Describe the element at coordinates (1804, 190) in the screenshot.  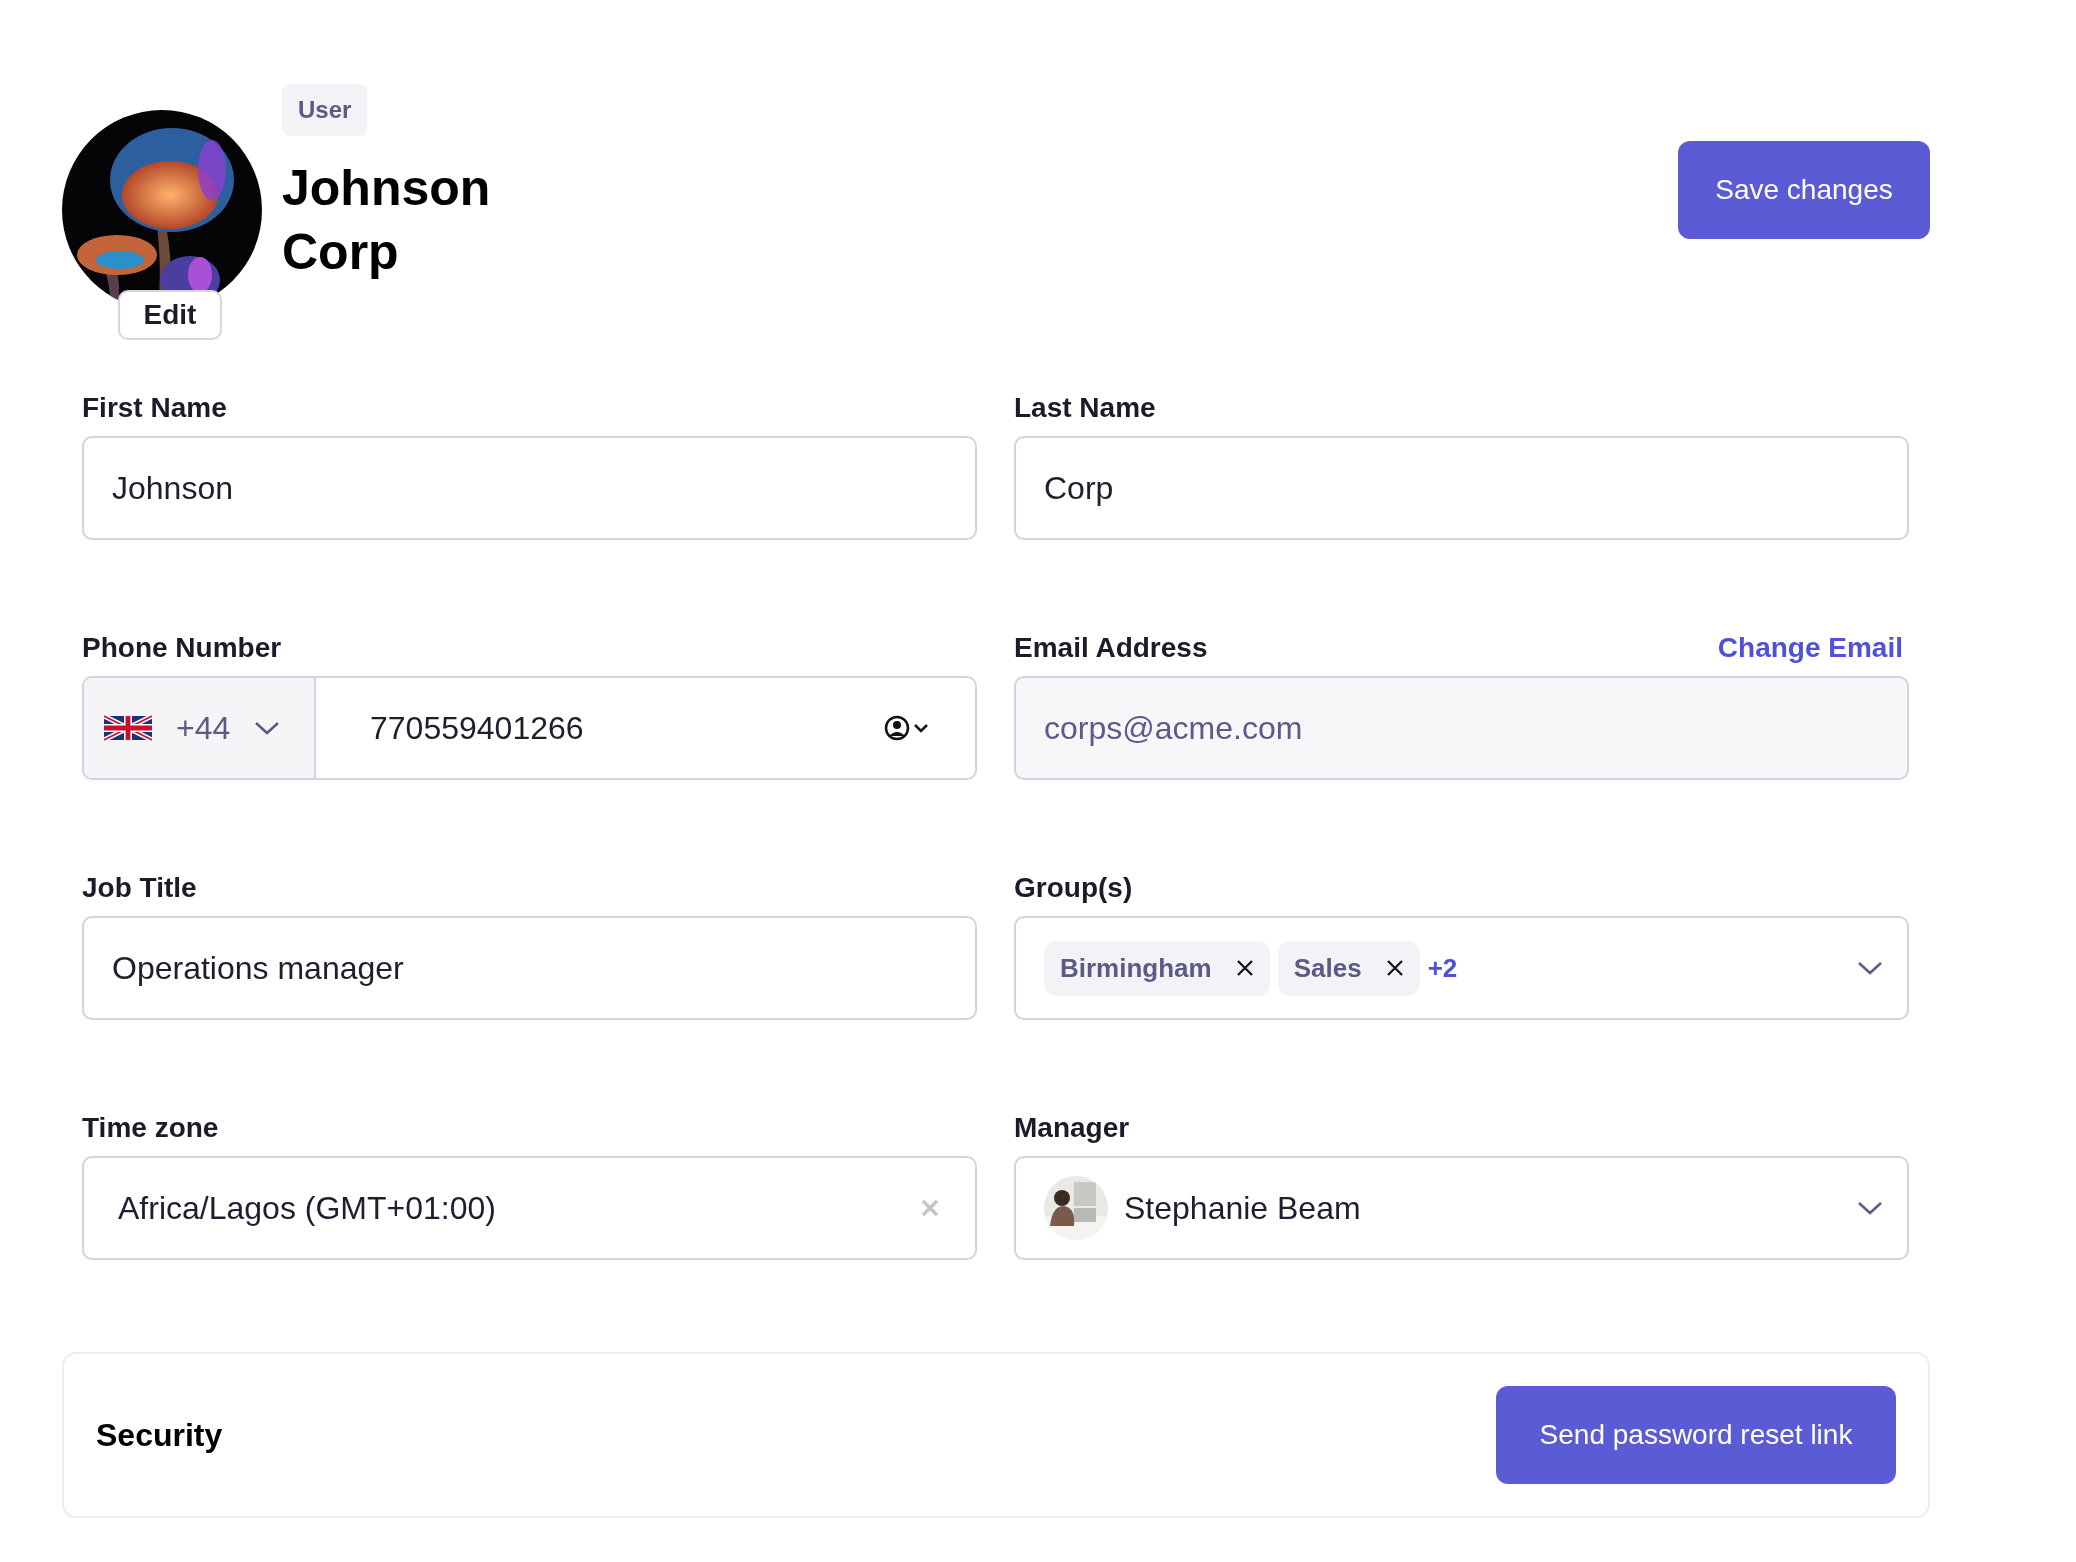
I see `save-button: Save changes` at that location.